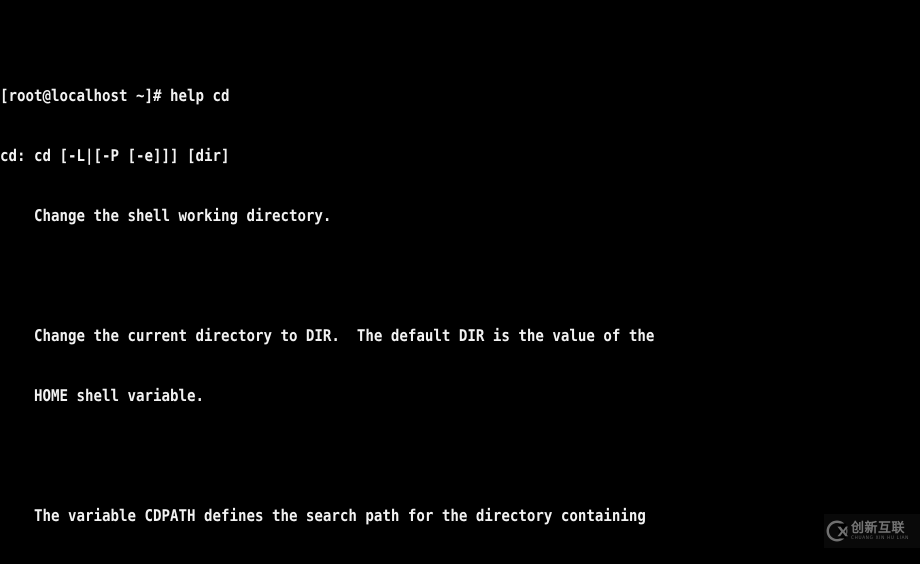 The image size is (920, 564). What do you see at coordinates (115, 95) in the screenshot?
I see `prompt-line: [root@localhost ~]# help cd` at bounding box center [115, 95].